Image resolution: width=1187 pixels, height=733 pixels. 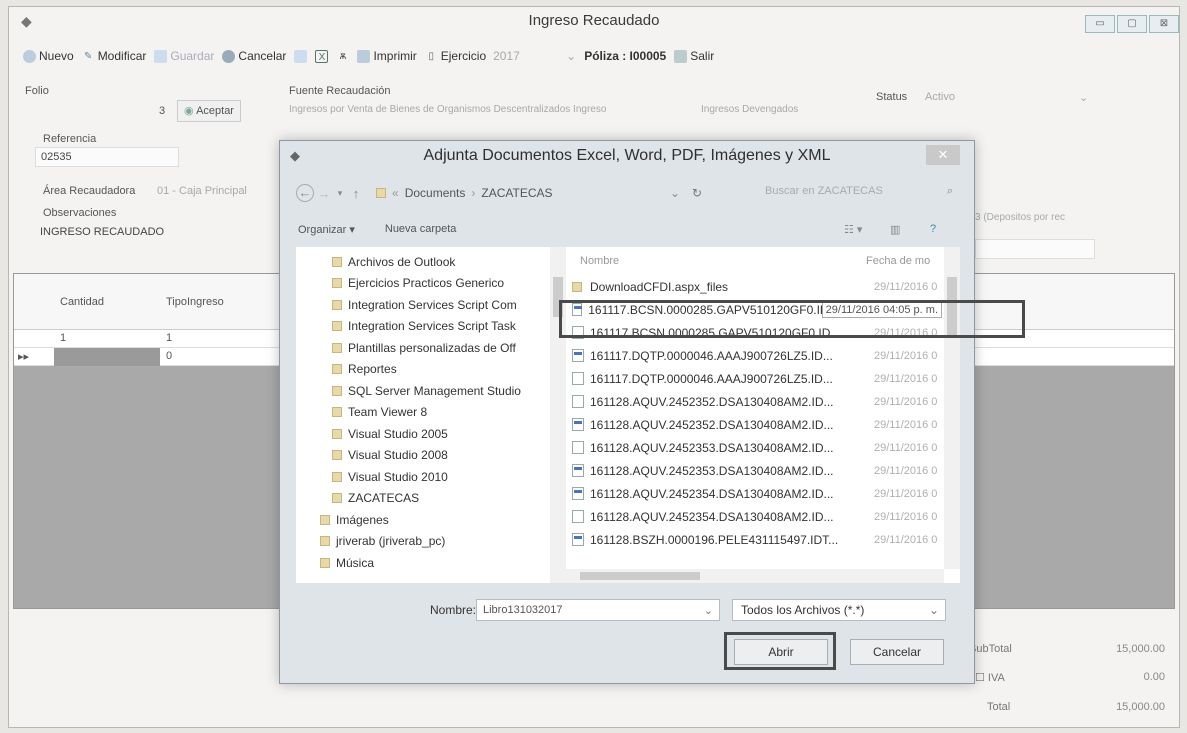 What do you see at coordinates (598, 610) in the screenshot?
I see `filename-input: Libro131032017 ⌄` at bounding box center [598, 610].